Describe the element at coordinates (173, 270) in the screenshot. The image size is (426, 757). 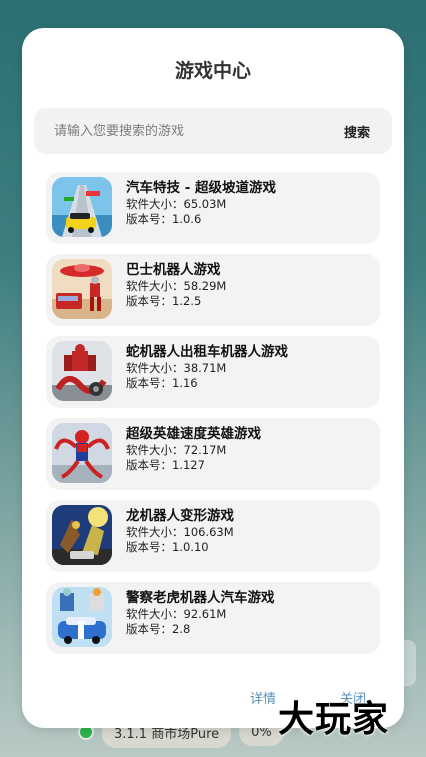
I see `game-name: 巴士机器人游戏` at that location.